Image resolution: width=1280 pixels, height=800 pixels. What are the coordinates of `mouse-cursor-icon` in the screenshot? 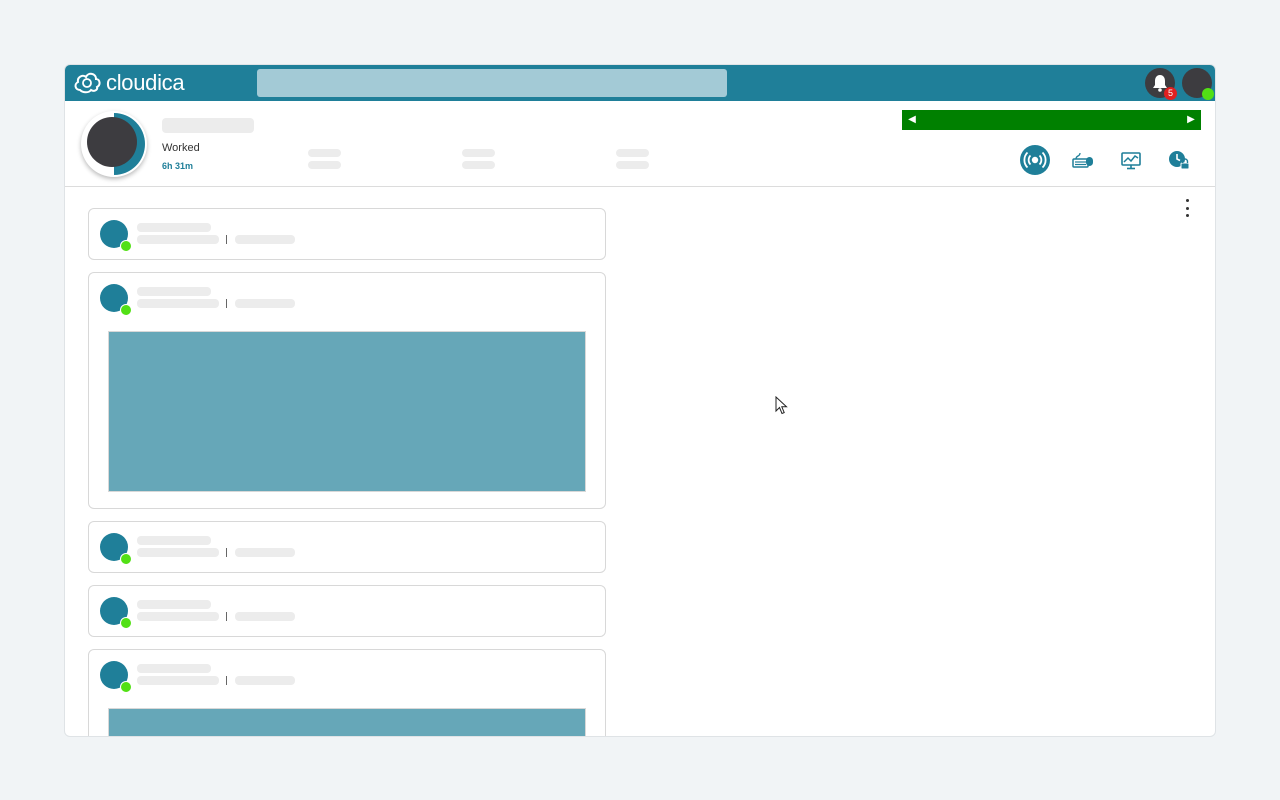 It's located at (781, 405).